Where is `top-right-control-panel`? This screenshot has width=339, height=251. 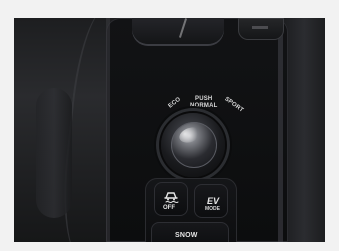 top-right-control-panel is located at coordinates (261, 29).